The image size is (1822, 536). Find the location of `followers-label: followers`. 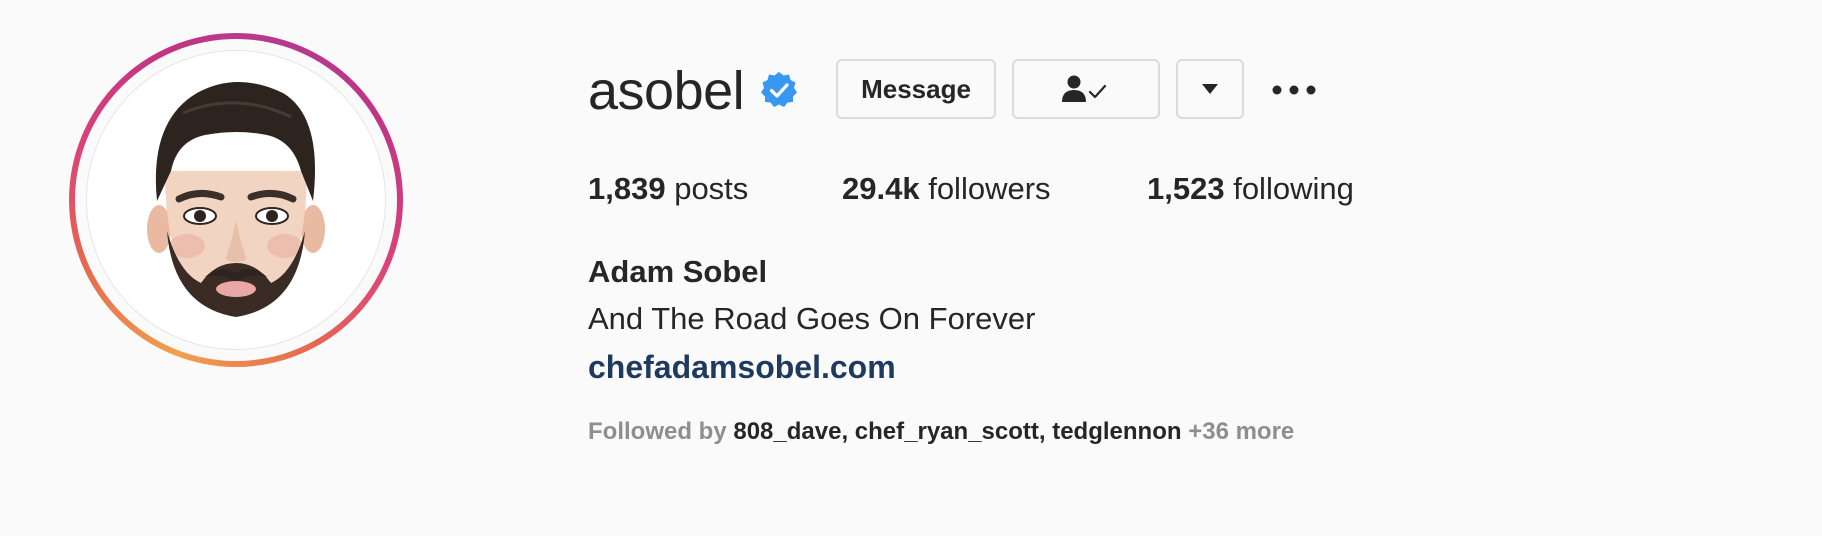

followers-label: followers is located at coordinates (989, 188).